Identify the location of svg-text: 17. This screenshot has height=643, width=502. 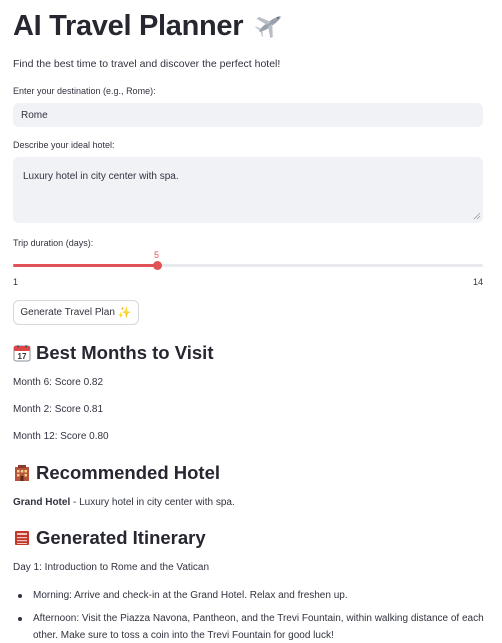
(22, 356).